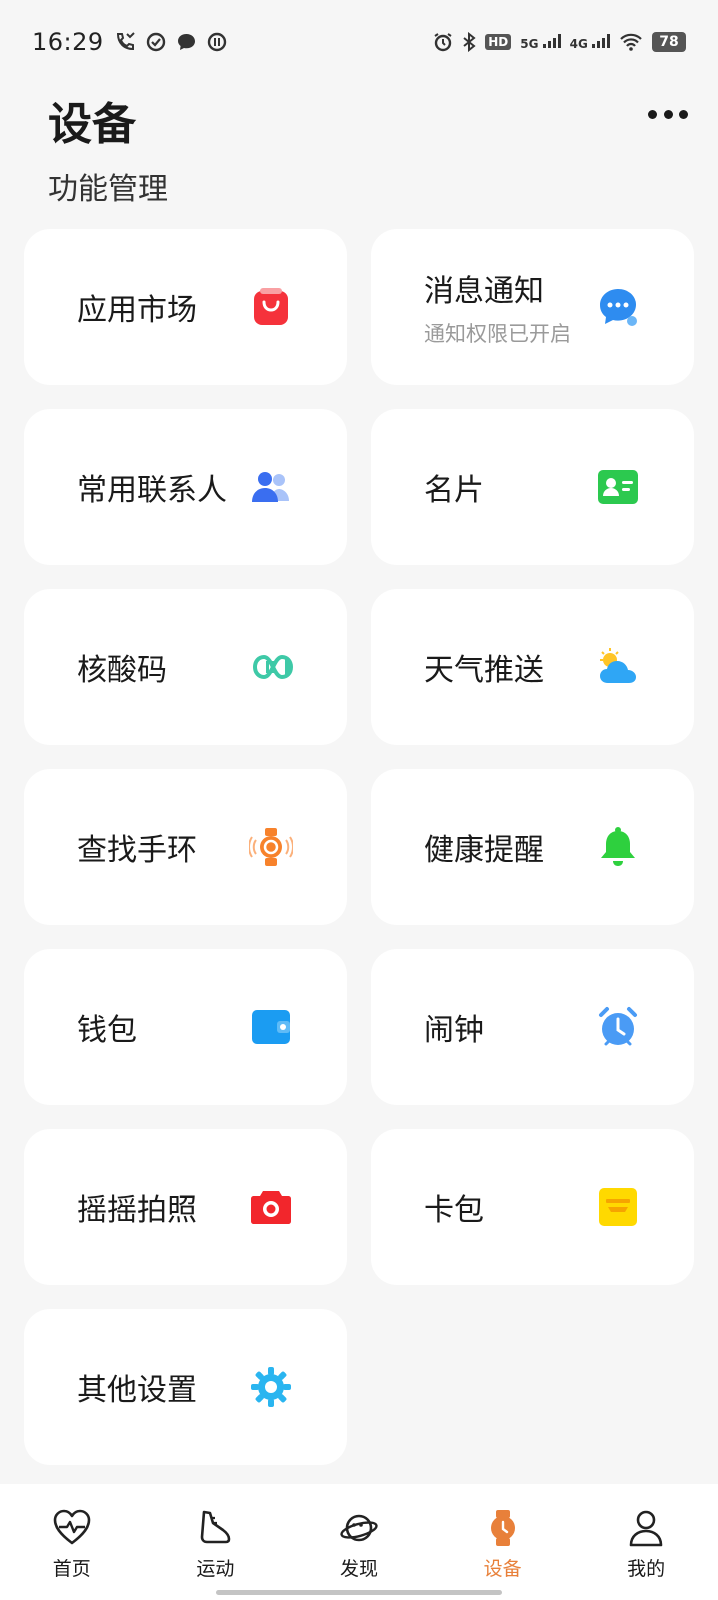 Image resolution: width=718 pixels, height=1600 pixels. I want to click on card-text: 查找手环, so click(137, 847).